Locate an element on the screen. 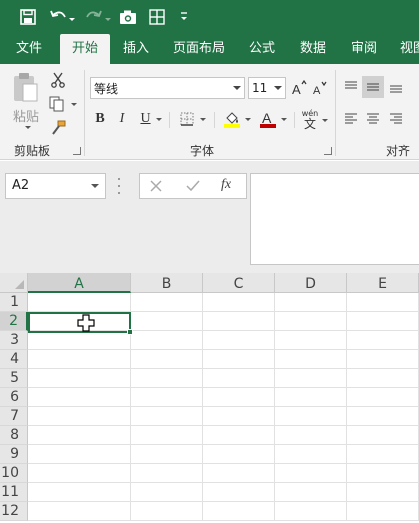 The height and width of the screenshot is (523, 419). cell-e9 is located at coordinates (383, 454).